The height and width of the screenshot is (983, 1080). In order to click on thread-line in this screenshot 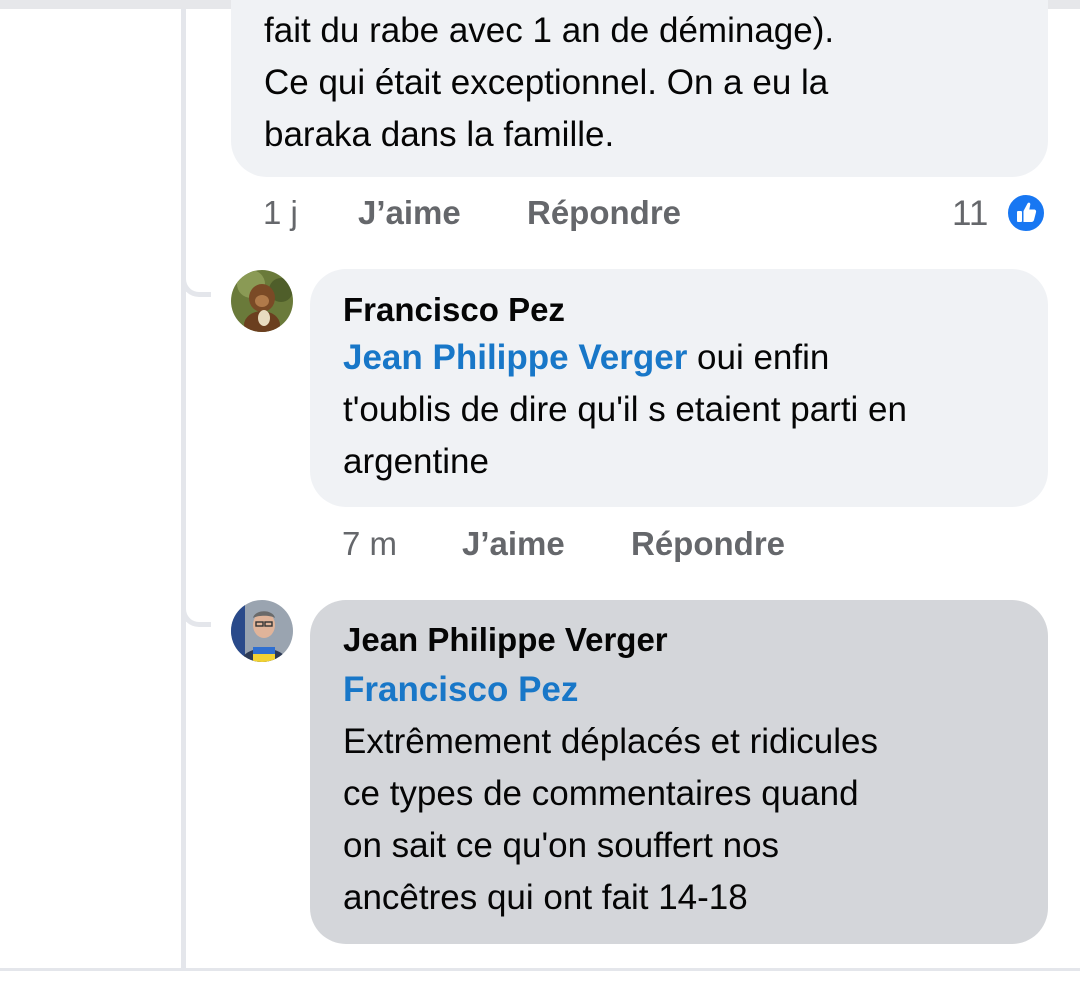, I will do `click(183, 488)`.